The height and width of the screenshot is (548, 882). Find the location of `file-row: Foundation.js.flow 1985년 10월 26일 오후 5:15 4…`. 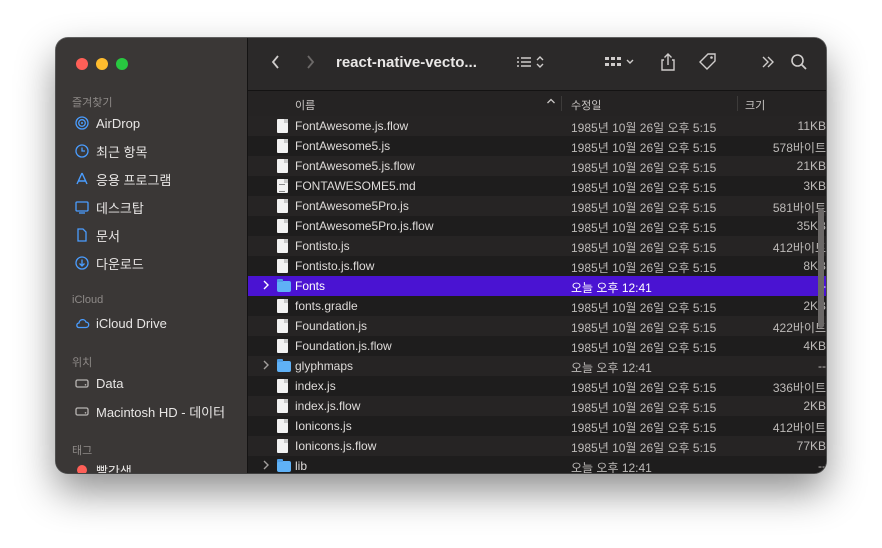

file-row: Foundation.js.flow 1985년 10월 26일 오후 5:15 4… is located at coordinates (537, 346).